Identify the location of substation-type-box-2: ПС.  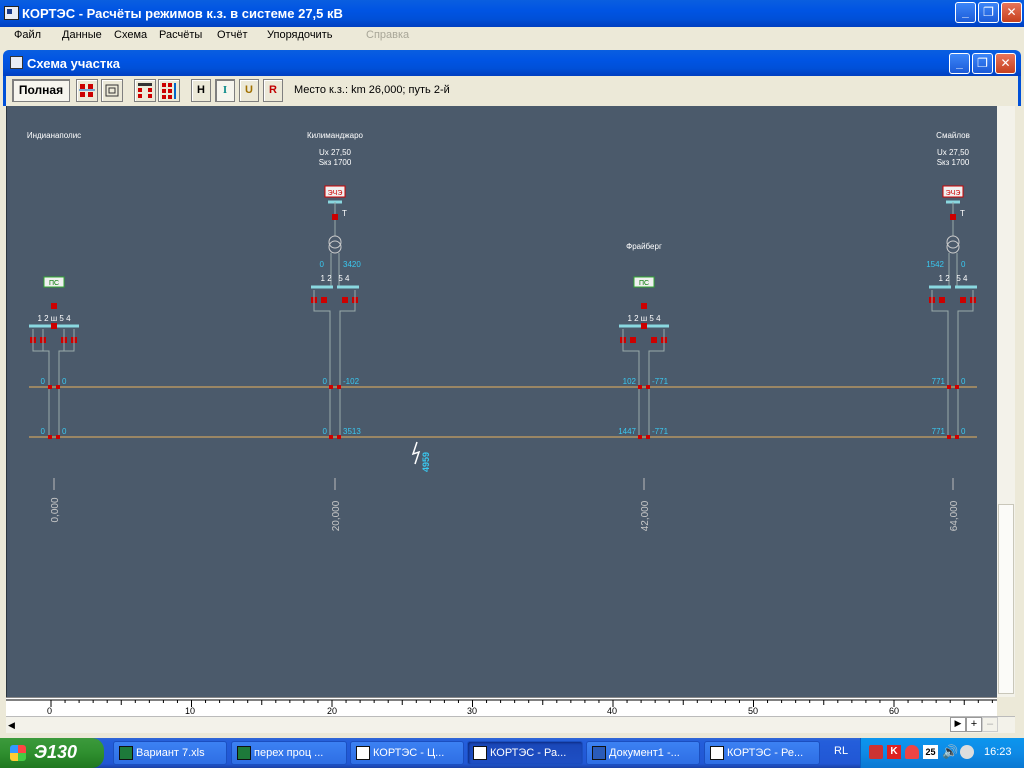
(644, 282).